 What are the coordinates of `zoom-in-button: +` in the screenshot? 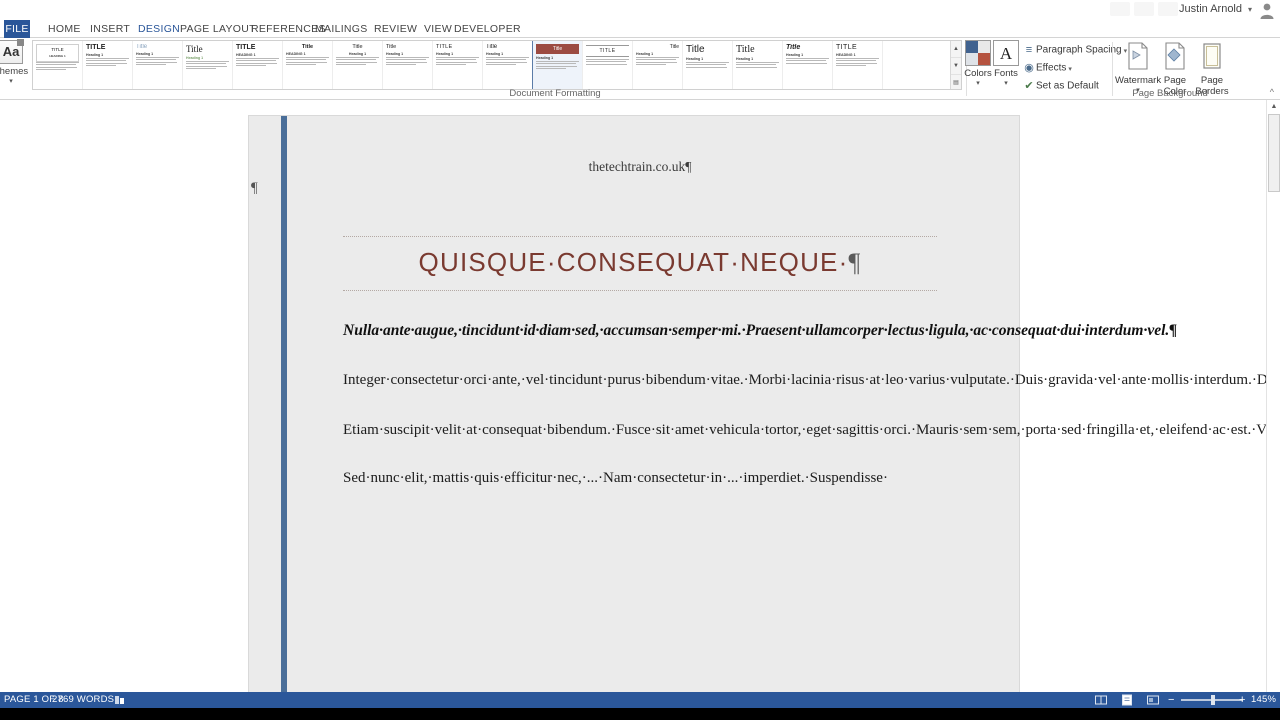 It's located at (1242, 700).